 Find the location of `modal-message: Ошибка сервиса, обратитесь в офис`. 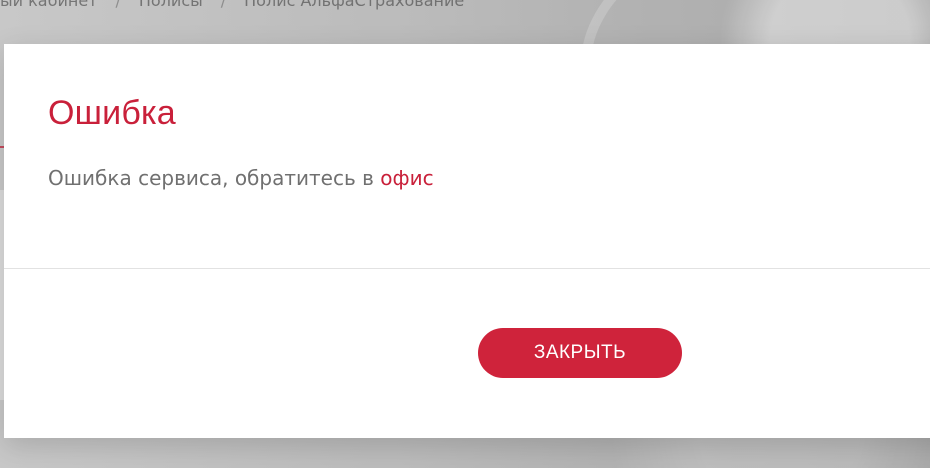

modal-message: Ошибка сервиса, обратитесь в офис is located at coordinates (241, 178).